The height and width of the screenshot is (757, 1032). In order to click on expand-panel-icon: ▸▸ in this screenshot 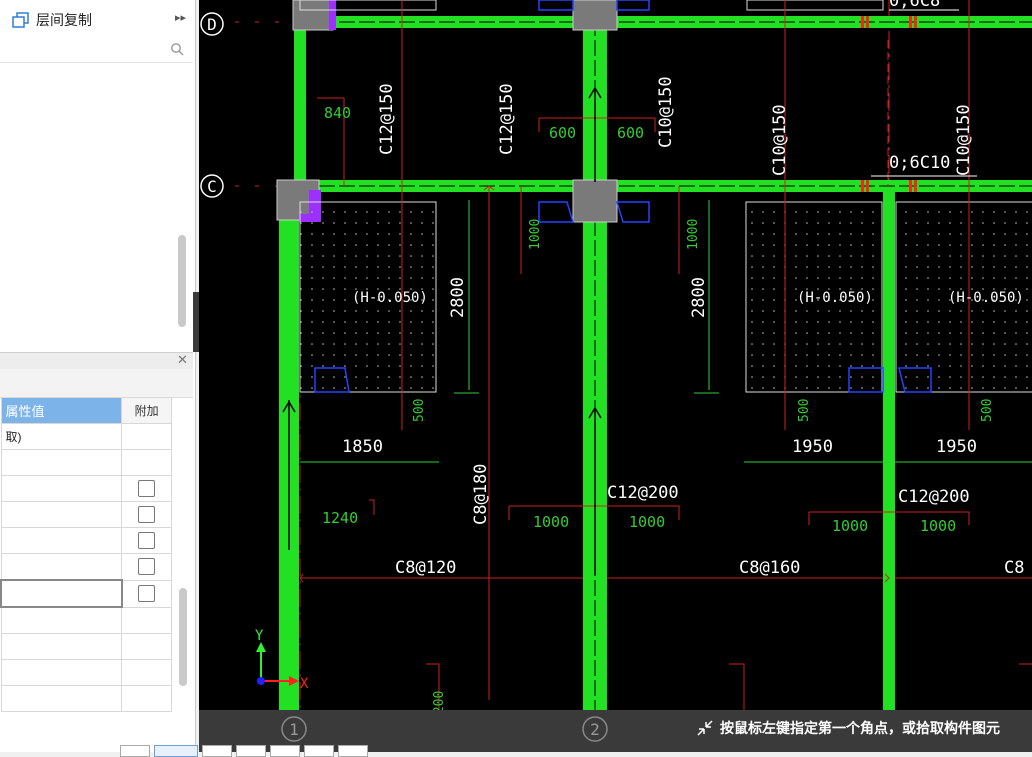, I will do `click(180, 17)`.